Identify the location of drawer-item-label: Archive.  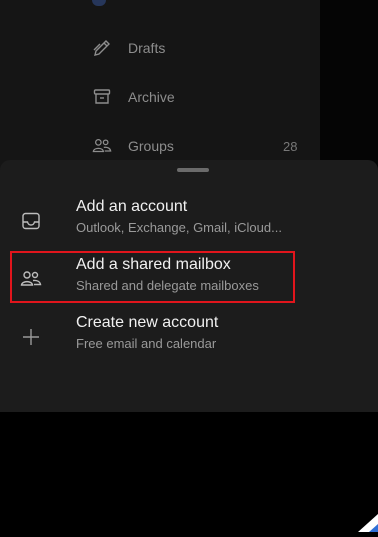
(151, 97).